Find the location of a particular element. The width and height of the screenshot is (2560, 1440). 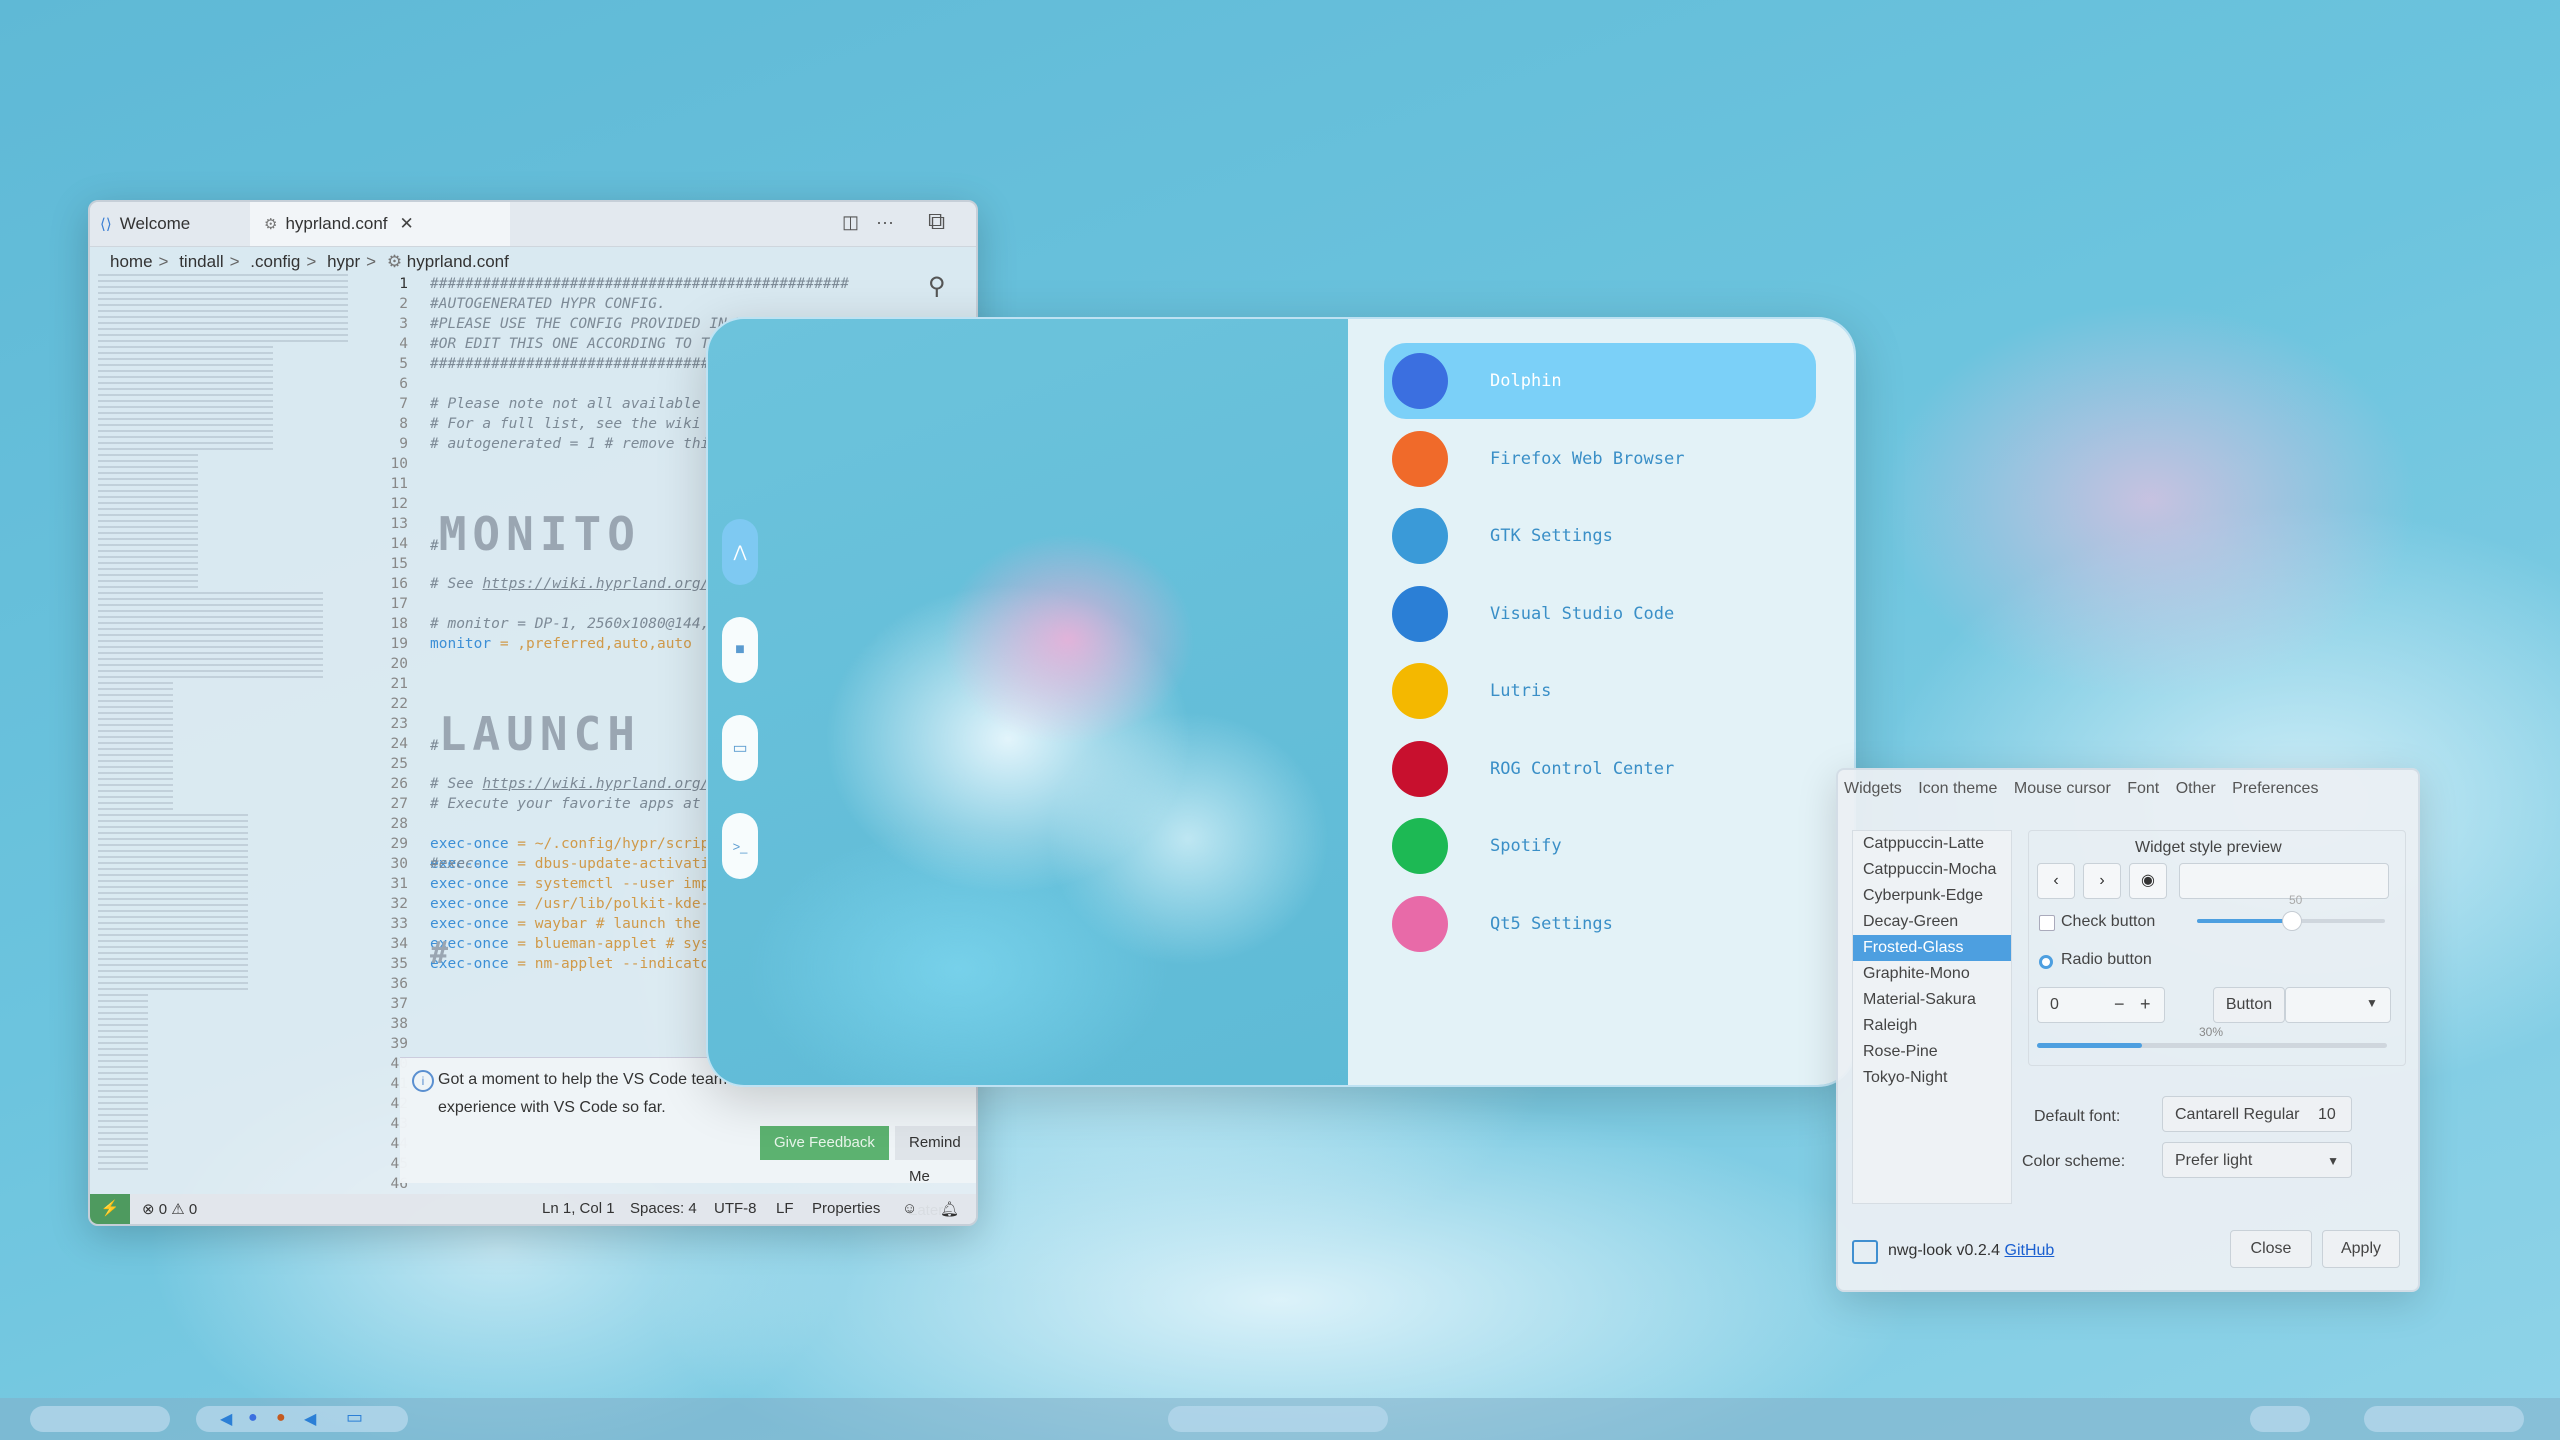

checkbox is located at coordinates (2047, 923).